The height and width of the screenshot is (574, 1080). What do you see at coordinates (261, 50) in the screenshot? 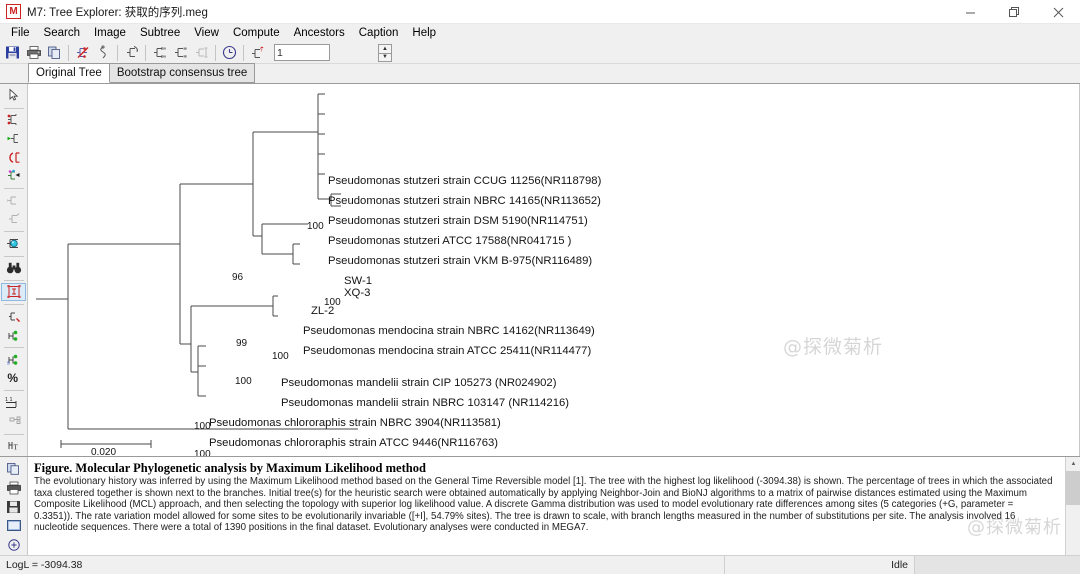
I see `svg-text: r` at bounding box center [261, 50].